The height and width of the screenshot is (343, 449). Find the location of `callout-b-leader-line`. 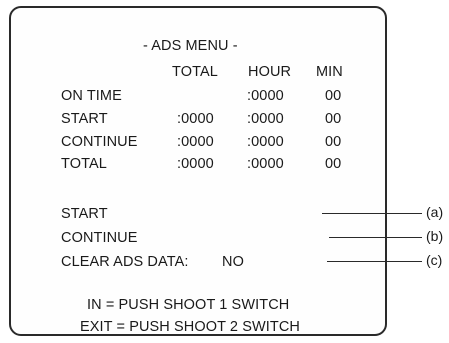

callout-b-leader-line is located at coordinates (375, 237).